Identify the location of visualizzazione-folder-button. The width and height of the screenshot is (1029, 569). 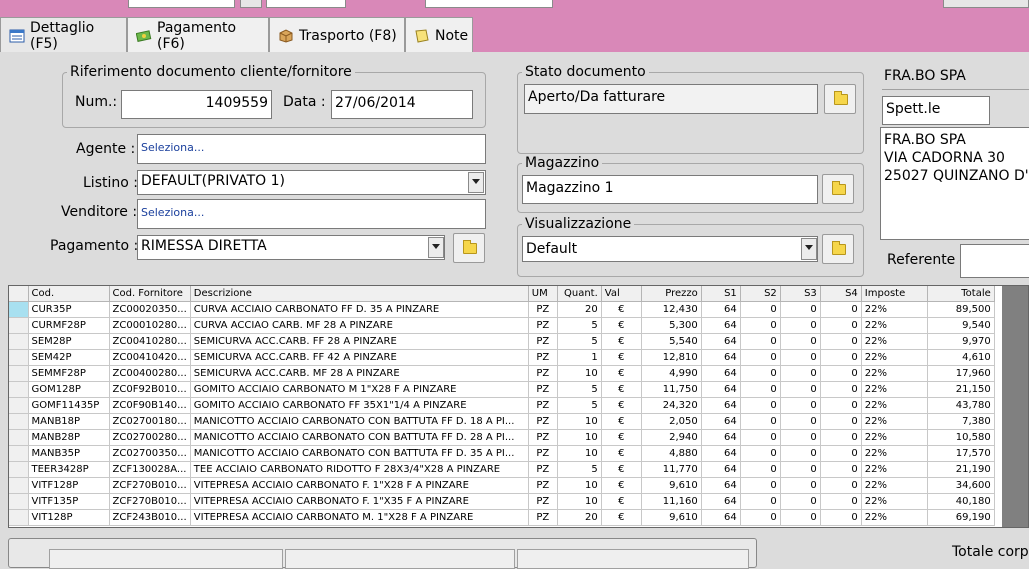
(838, 249).